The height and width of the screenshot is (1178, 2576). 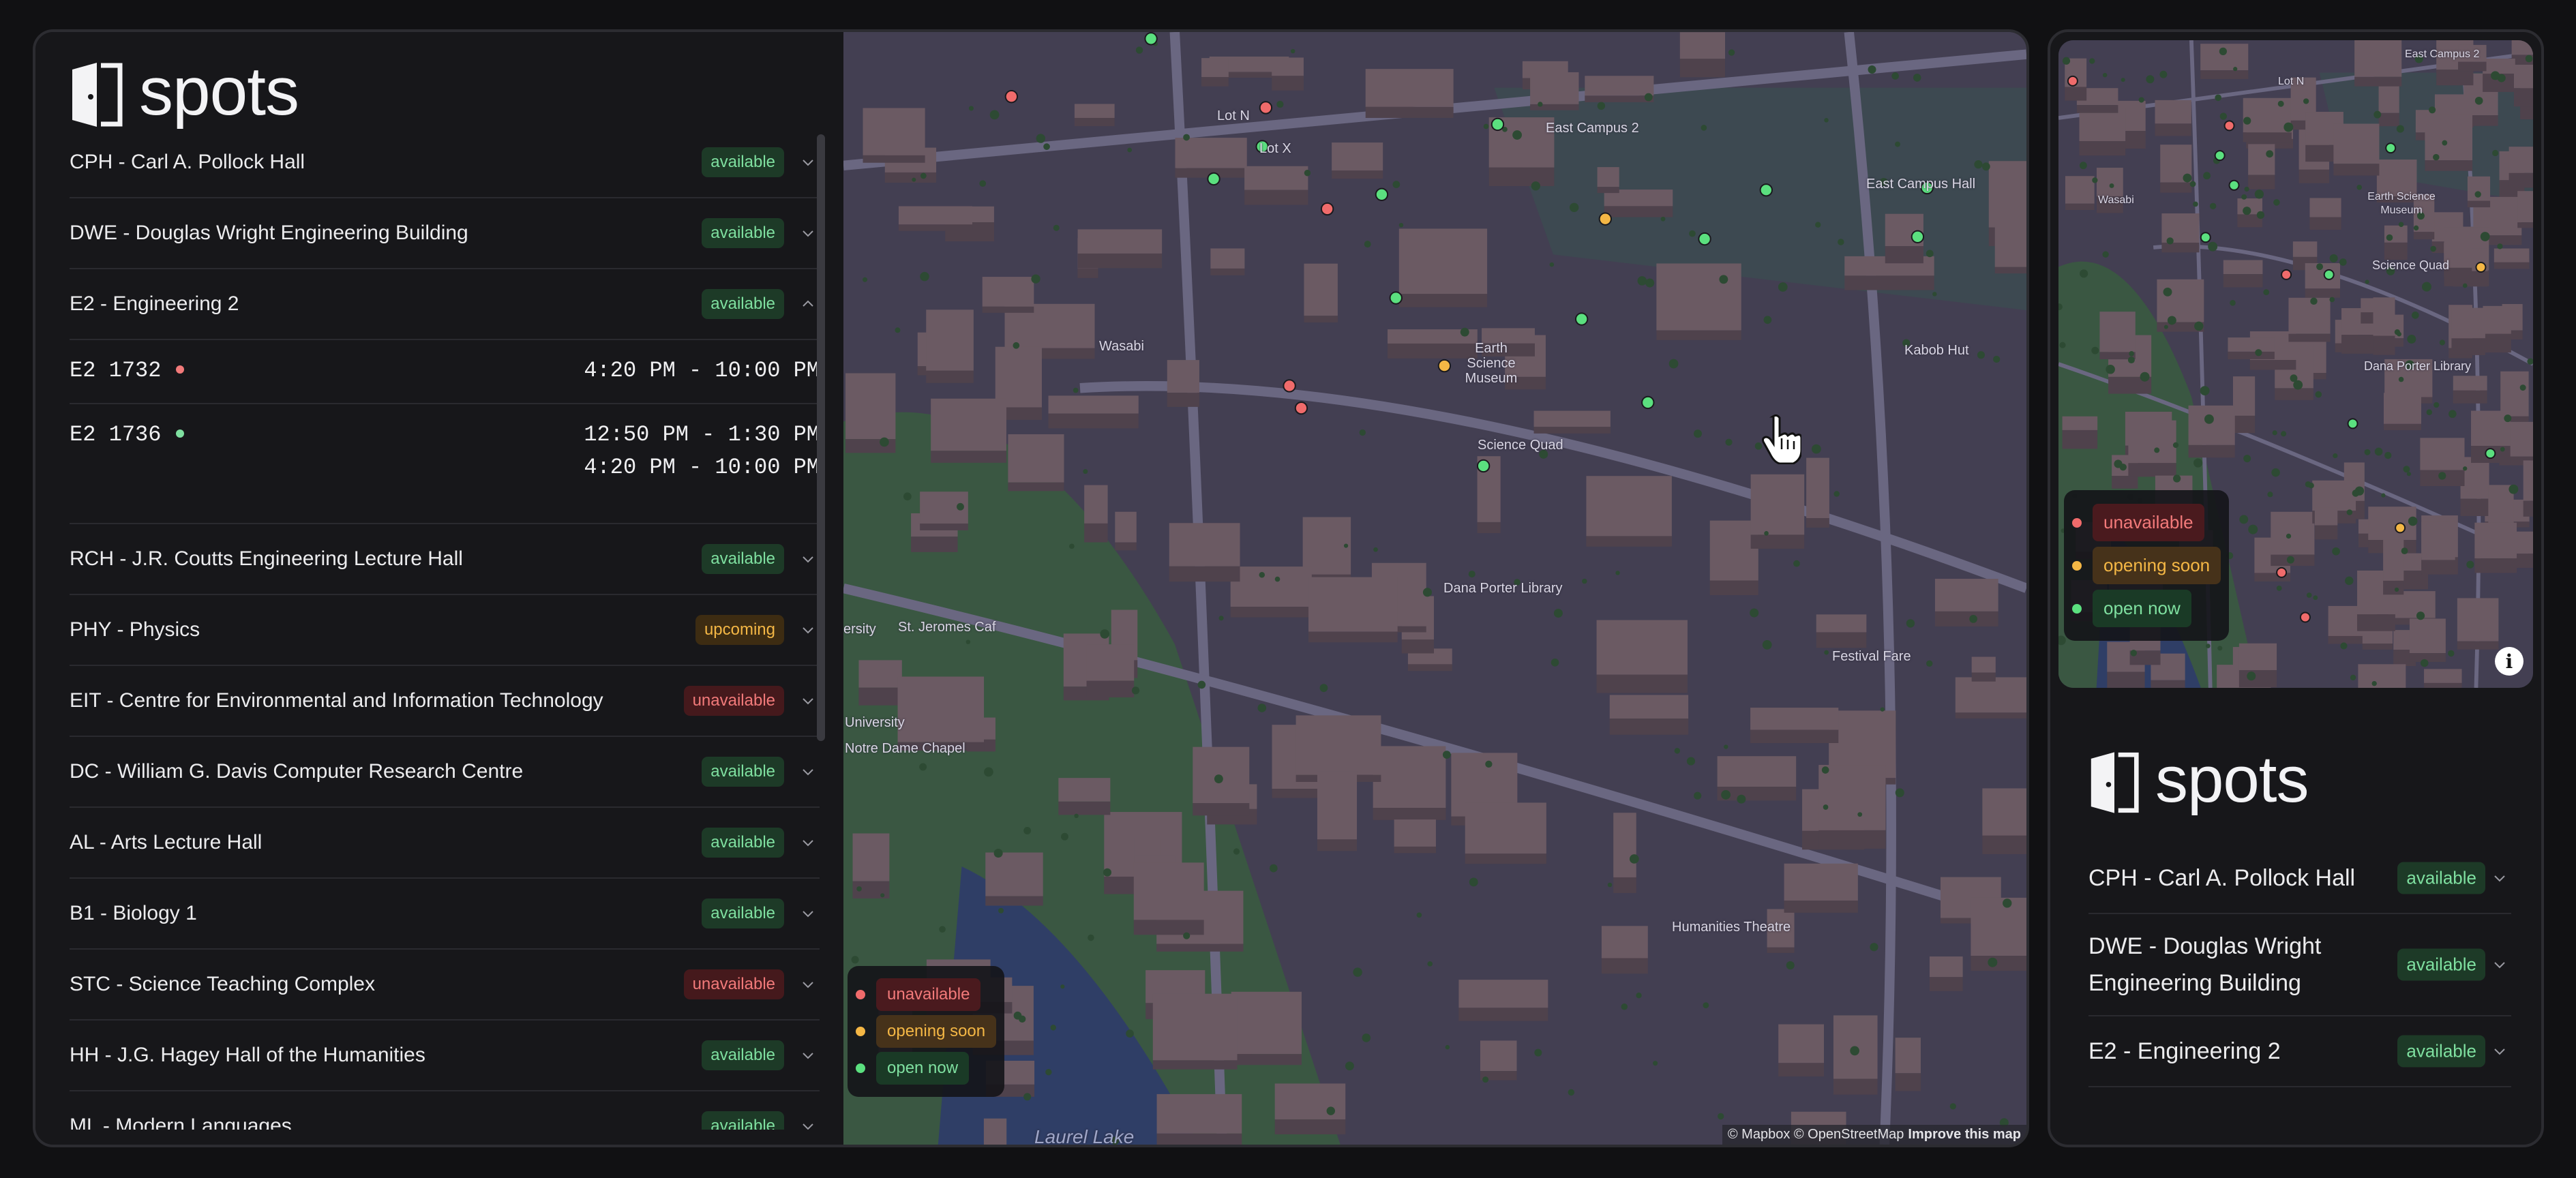 I want to click on mobile-app-logo: spots, so click(x=2198, y=780).